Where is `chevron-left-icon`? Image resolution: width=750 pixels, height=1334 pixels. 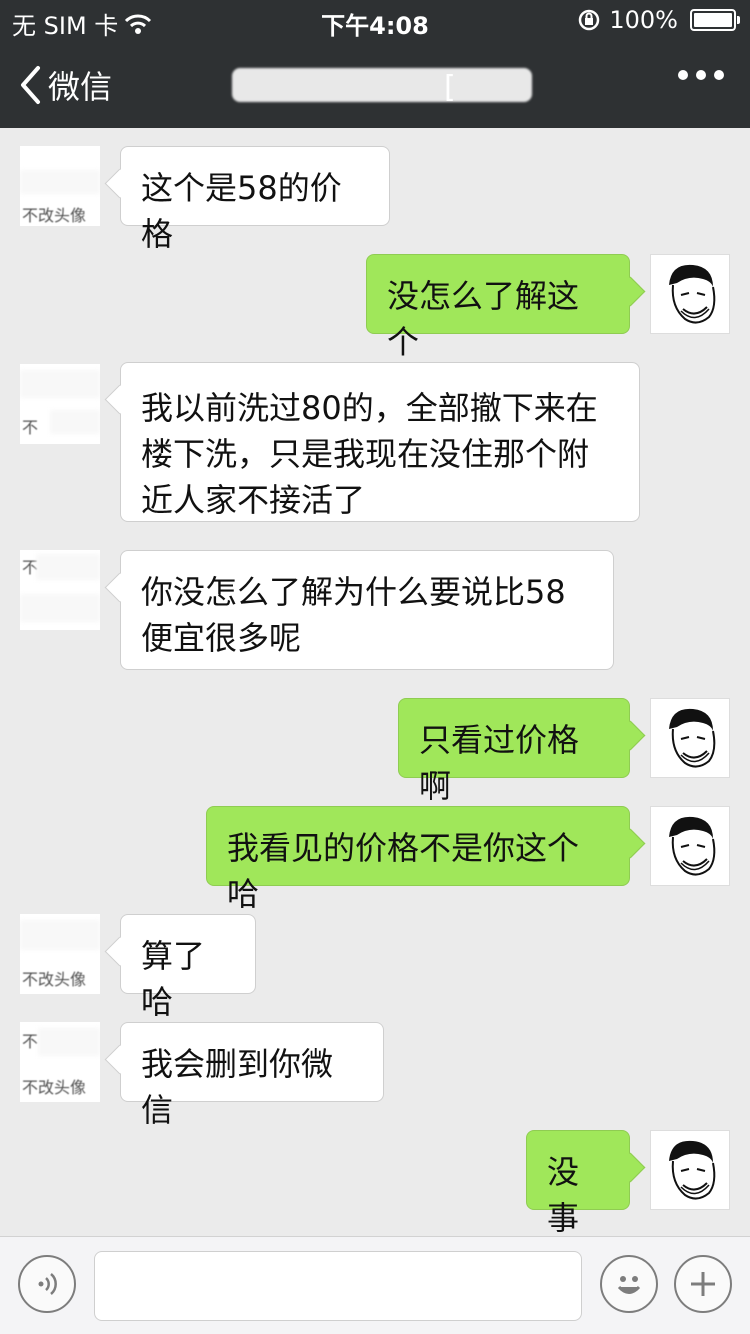
chevron-left-icon is located at coordinates (30, 85).